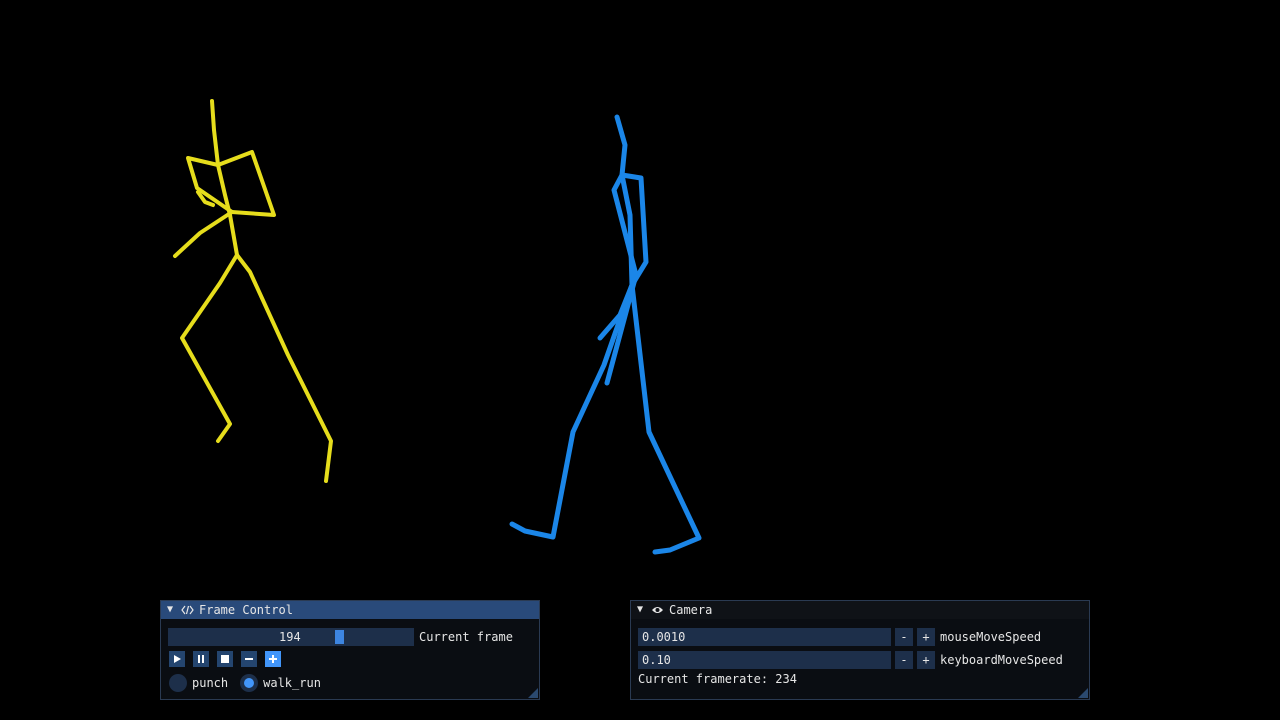 The width and height of the screenshot is (1280, 720). What do you see at coordinates (1001, 660) in the screenshot?
I see `keyboard-move-speed-label: keyboardMoveSpeed` at bounding box center [1001, 660].